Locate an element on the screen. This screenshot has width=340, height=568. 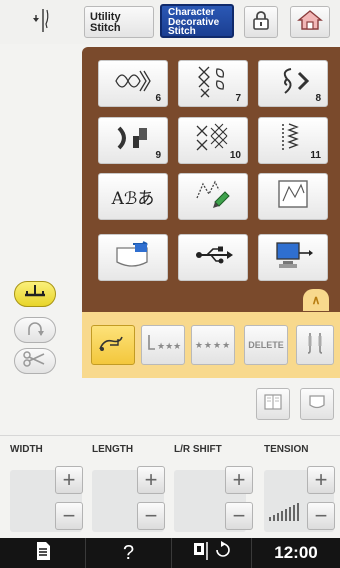
length-plus-button: + is located at coordinates (151, 480).